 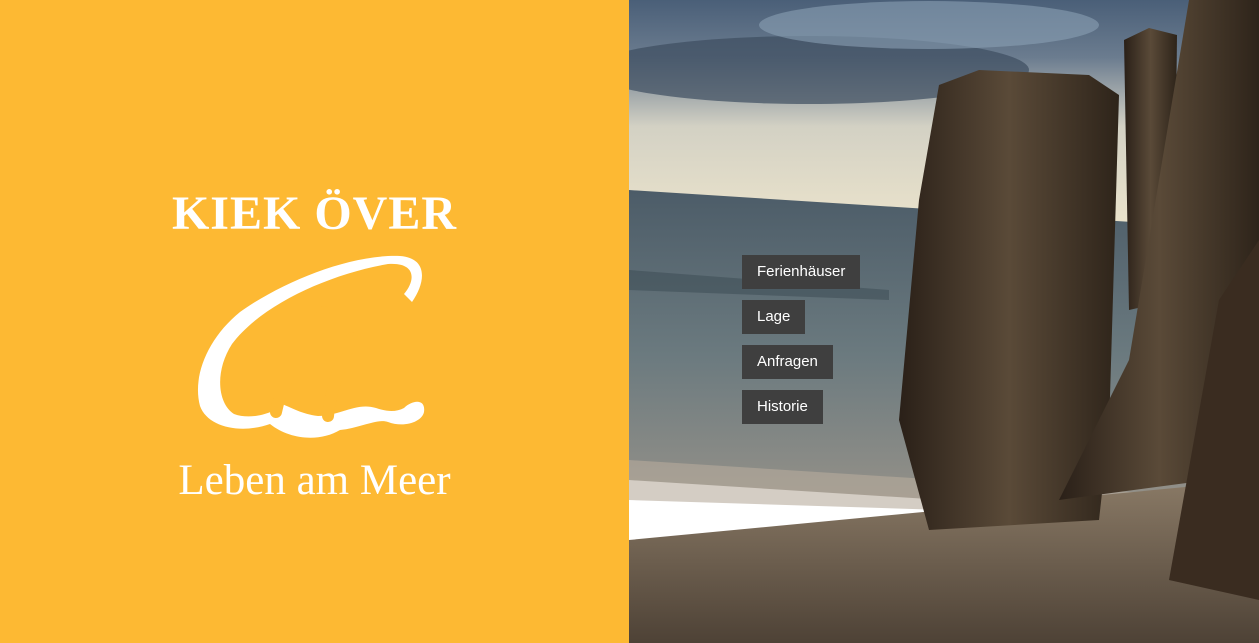 I want to click on brand-tagline: Leben am Meer, so click(x=314, y=480).